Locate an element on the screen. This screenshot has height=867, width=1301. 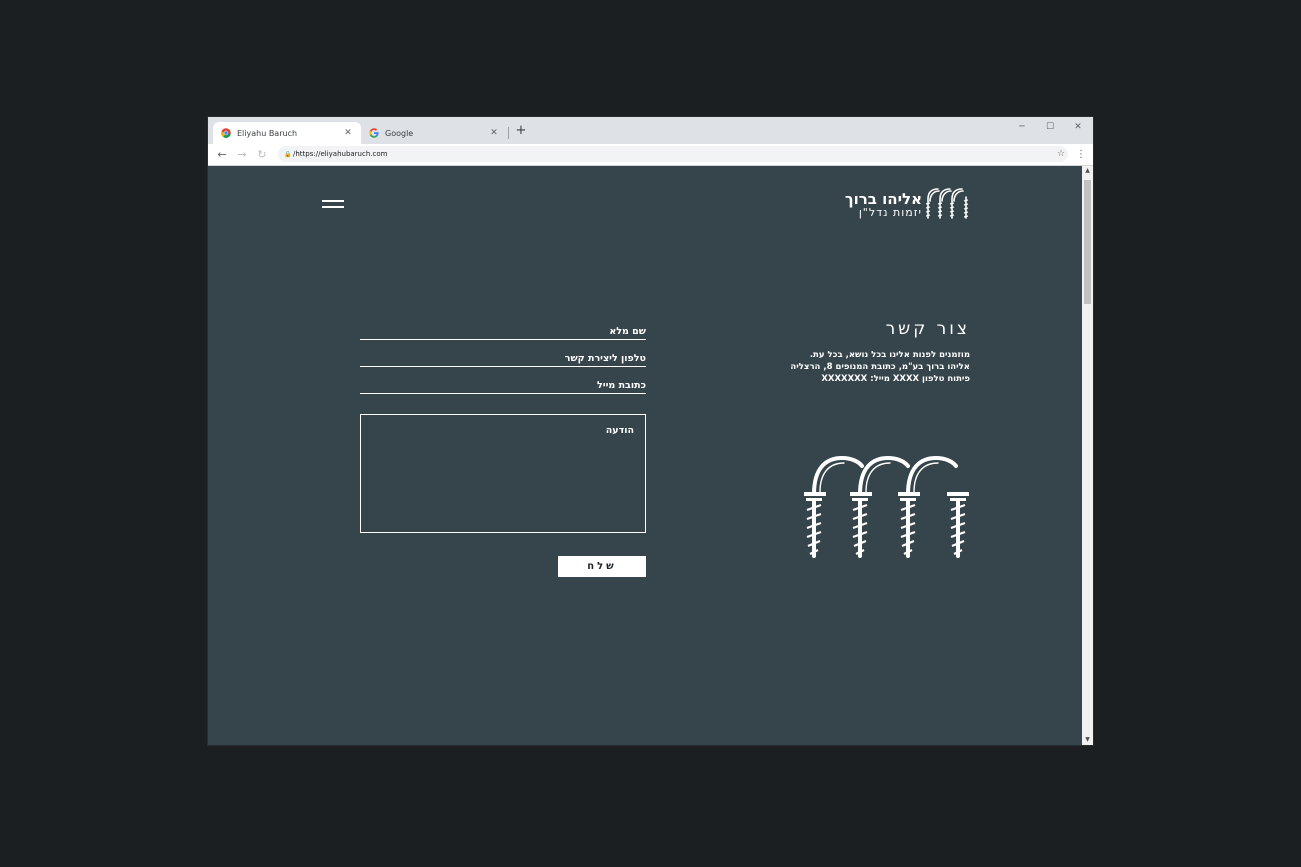
close-window-button: ✕ is located at coordinates (1078, 127).